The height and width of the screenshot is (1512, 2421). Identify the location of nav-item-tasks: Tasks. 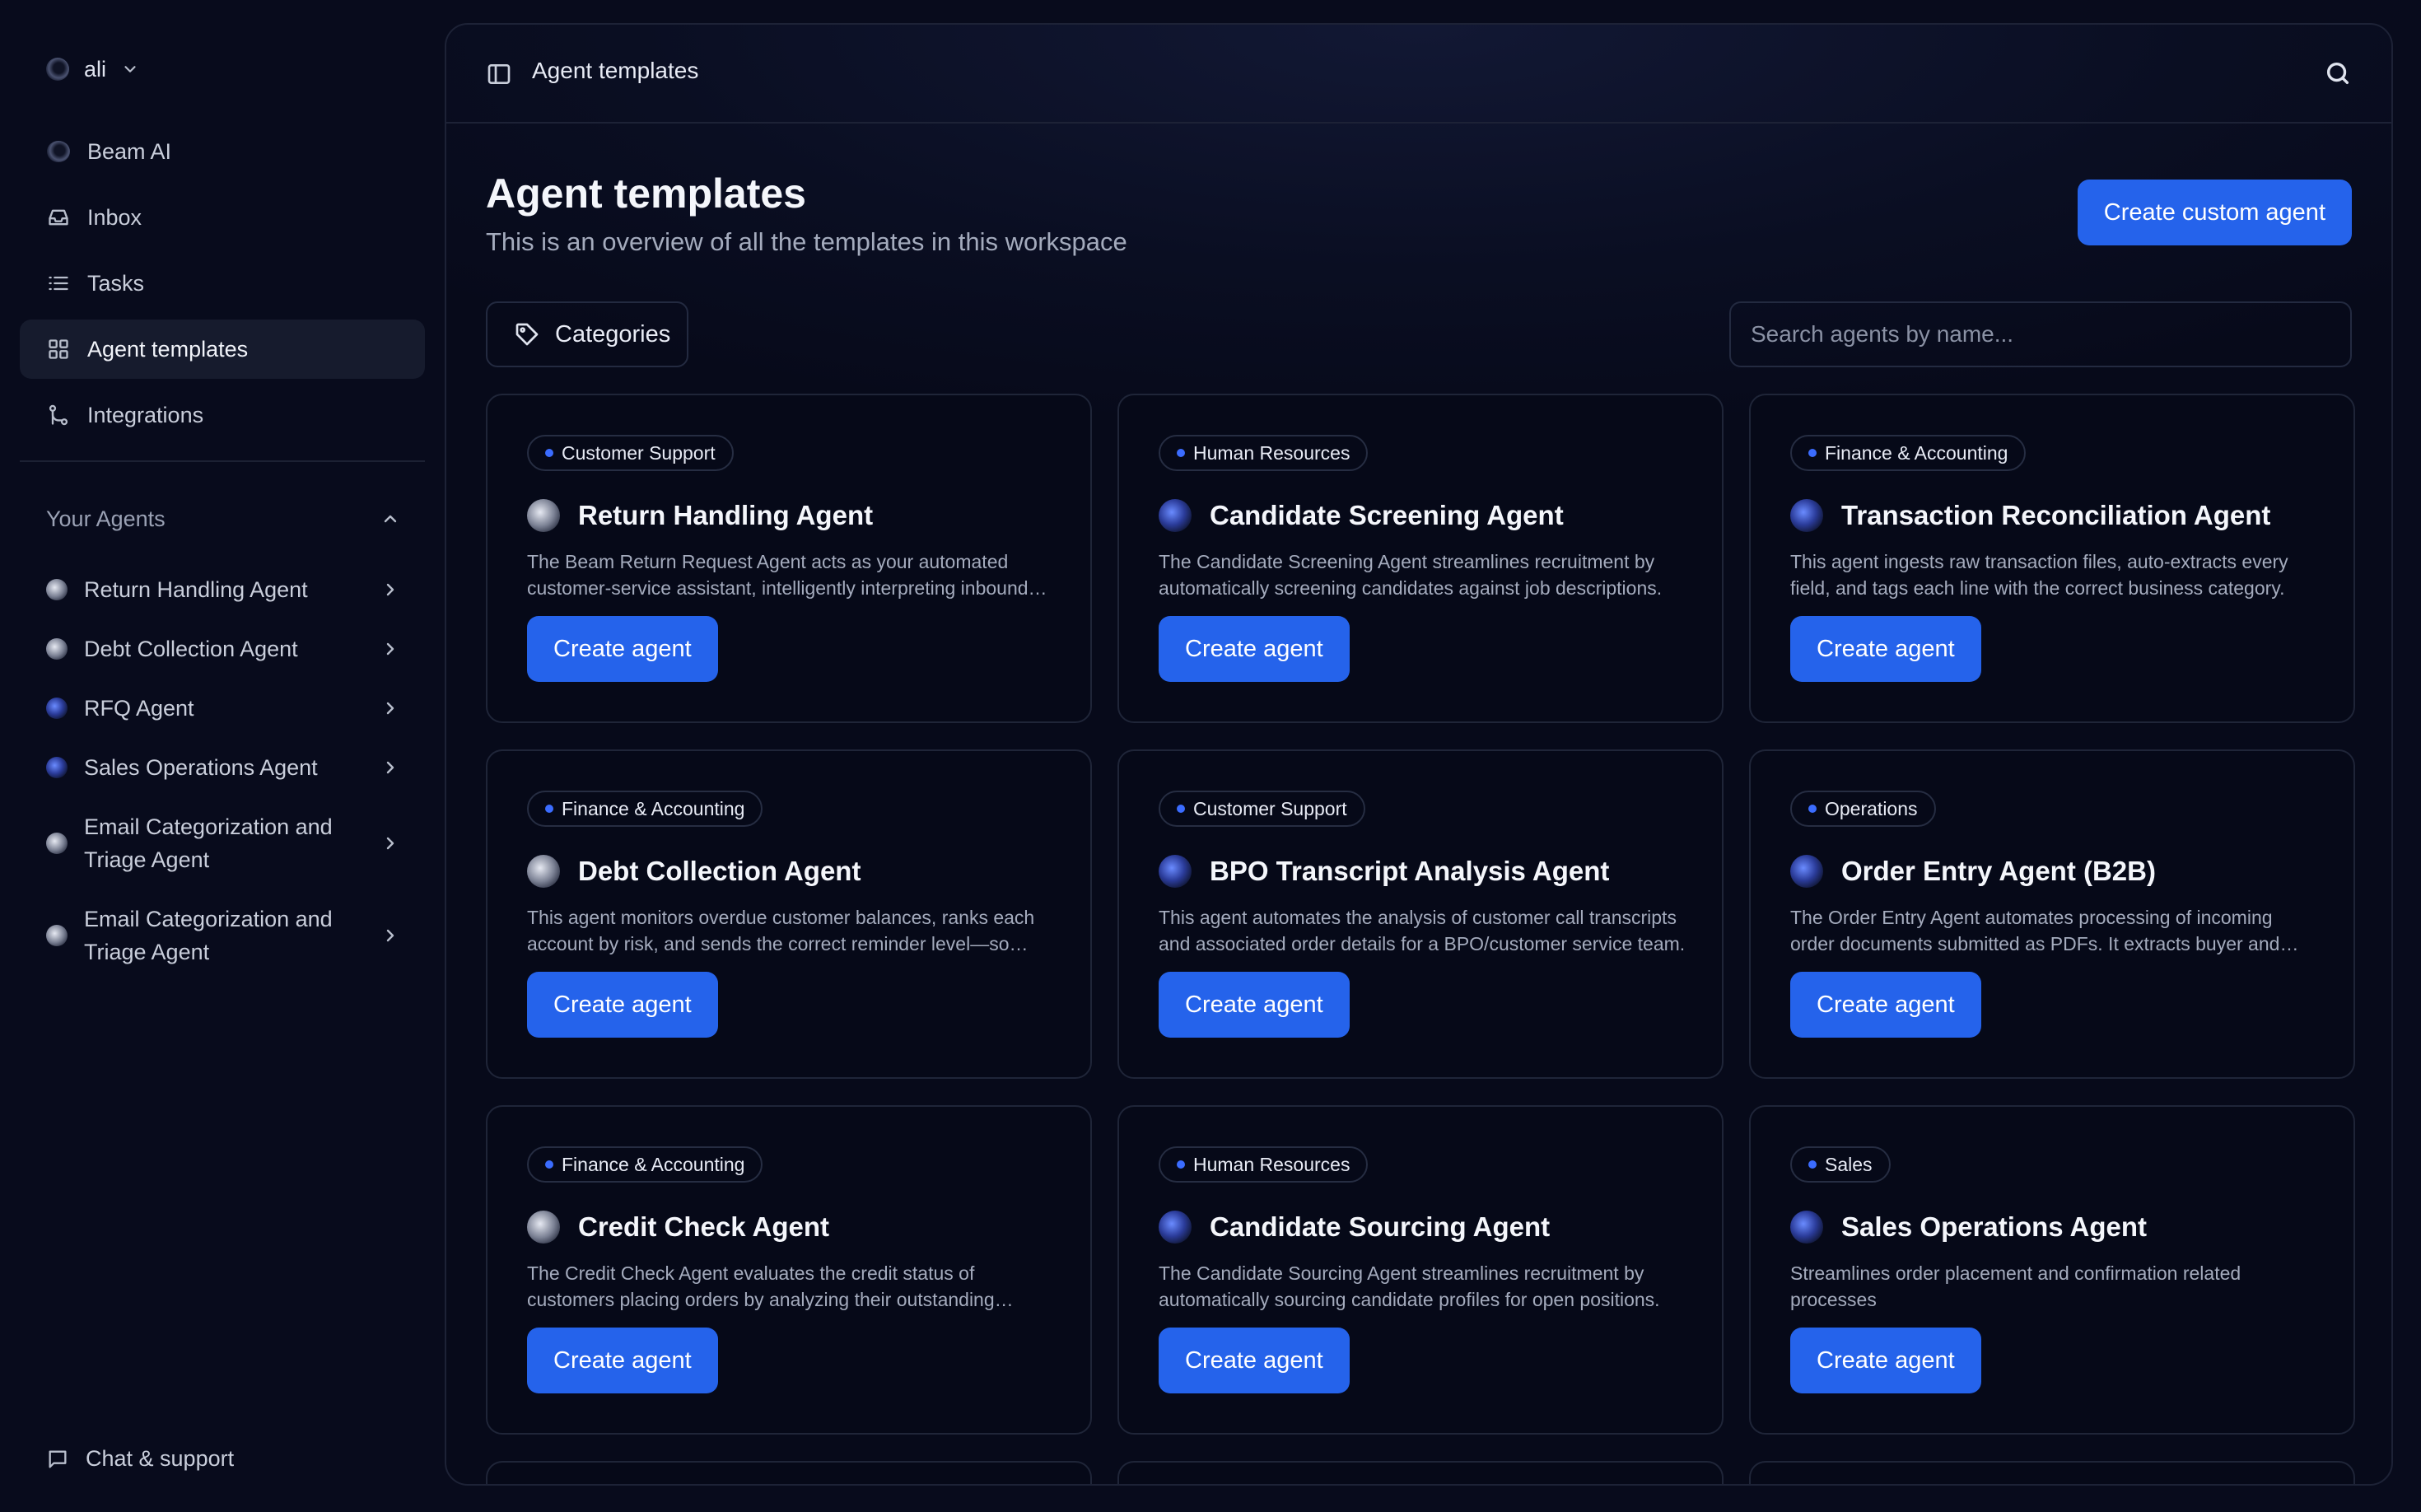
(222, 283).